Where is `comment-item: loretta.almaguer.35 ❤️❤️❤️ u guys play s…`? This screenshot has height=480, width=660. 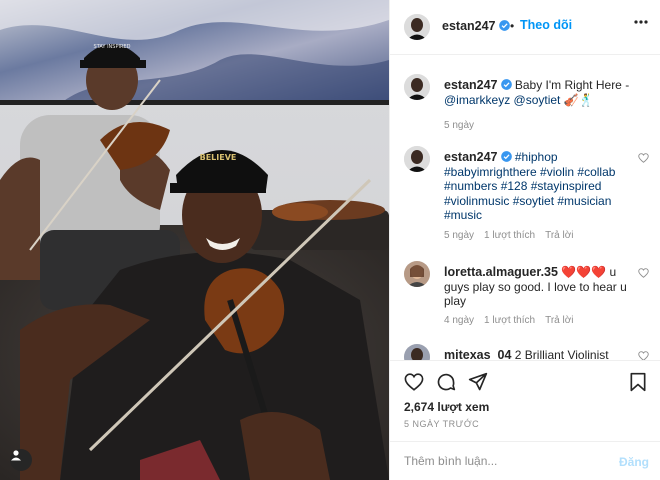 comment-item: loretta.almaguer.35 ❤️❤️❤️ u guys play s… is located at coordinates (526, 296).